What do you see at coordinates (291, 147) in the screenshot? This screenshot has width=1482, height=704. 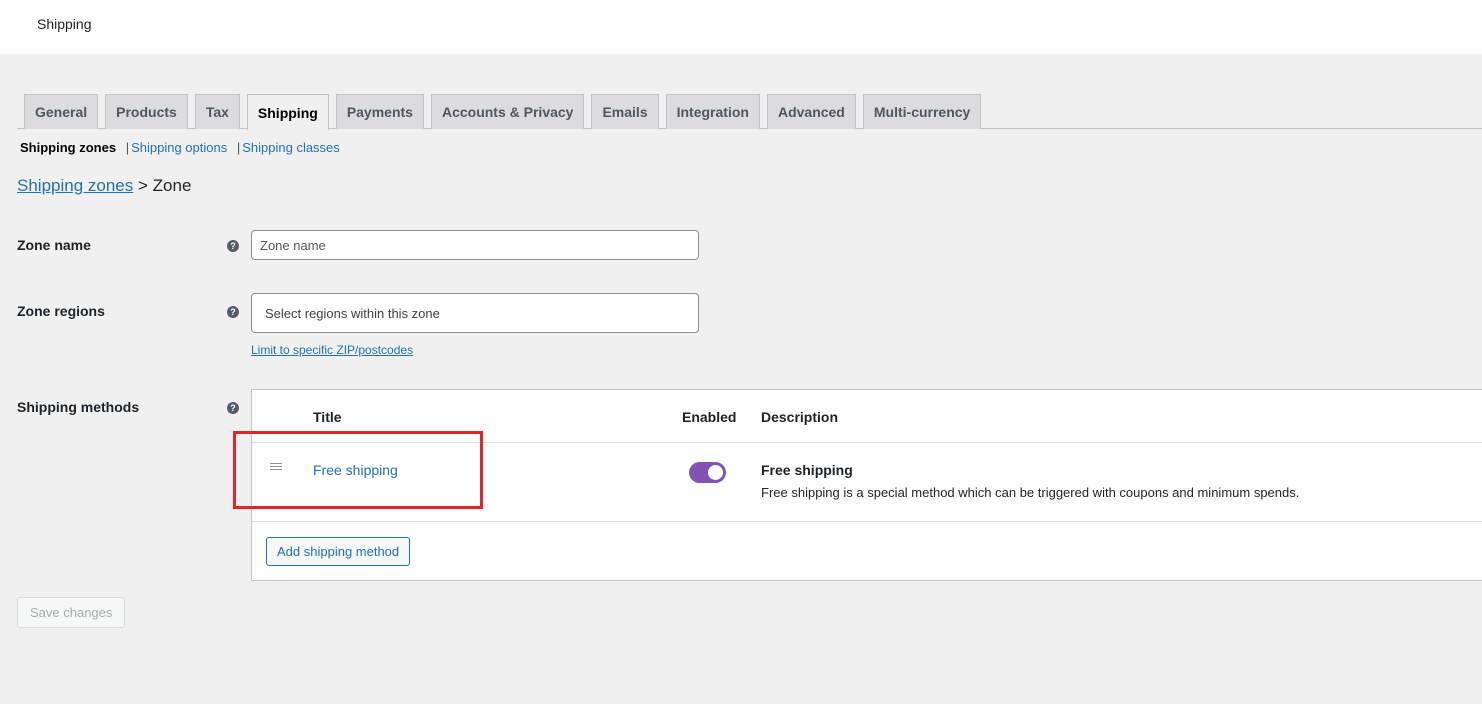 I see `subnav-shipping-classes: Shipping classes` at bounding box center [291, 147].